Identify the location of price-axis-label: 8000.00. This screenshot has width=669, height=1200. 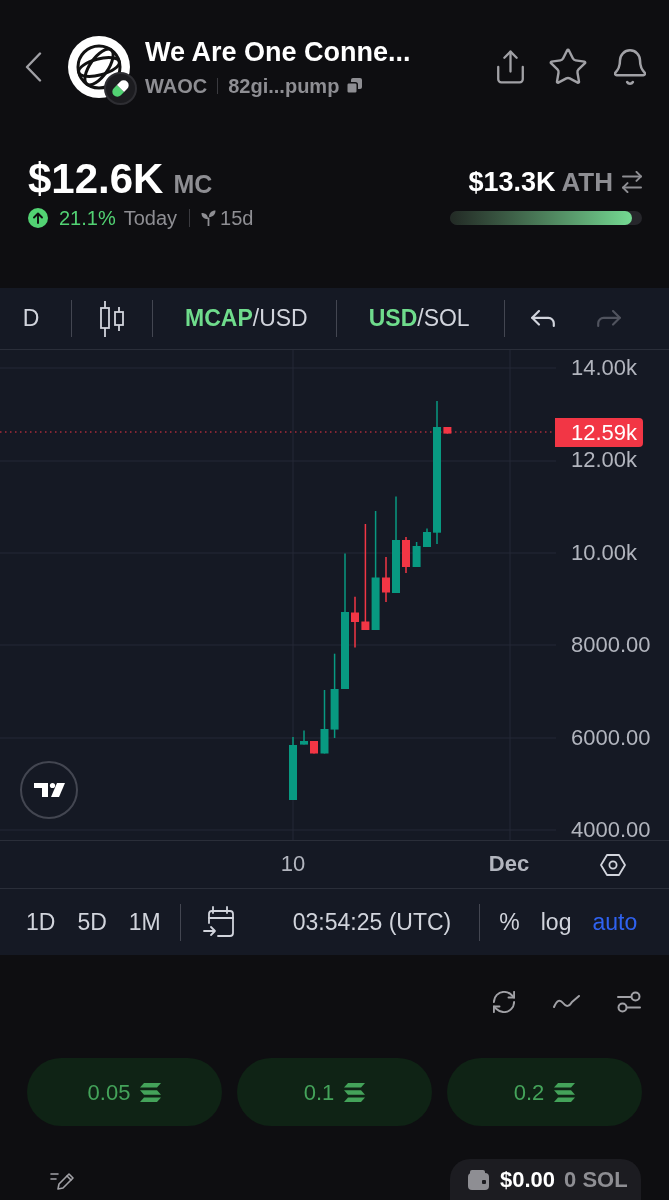
(611, 645).